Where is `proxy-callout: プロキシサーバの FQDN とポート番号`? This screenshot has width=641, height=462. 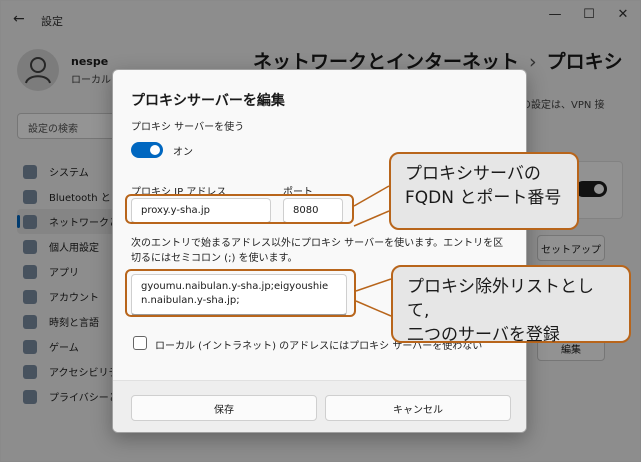
proxy-callout: プロキシサーバの FQDN とポート番号 is located at coordinates (484, 191).